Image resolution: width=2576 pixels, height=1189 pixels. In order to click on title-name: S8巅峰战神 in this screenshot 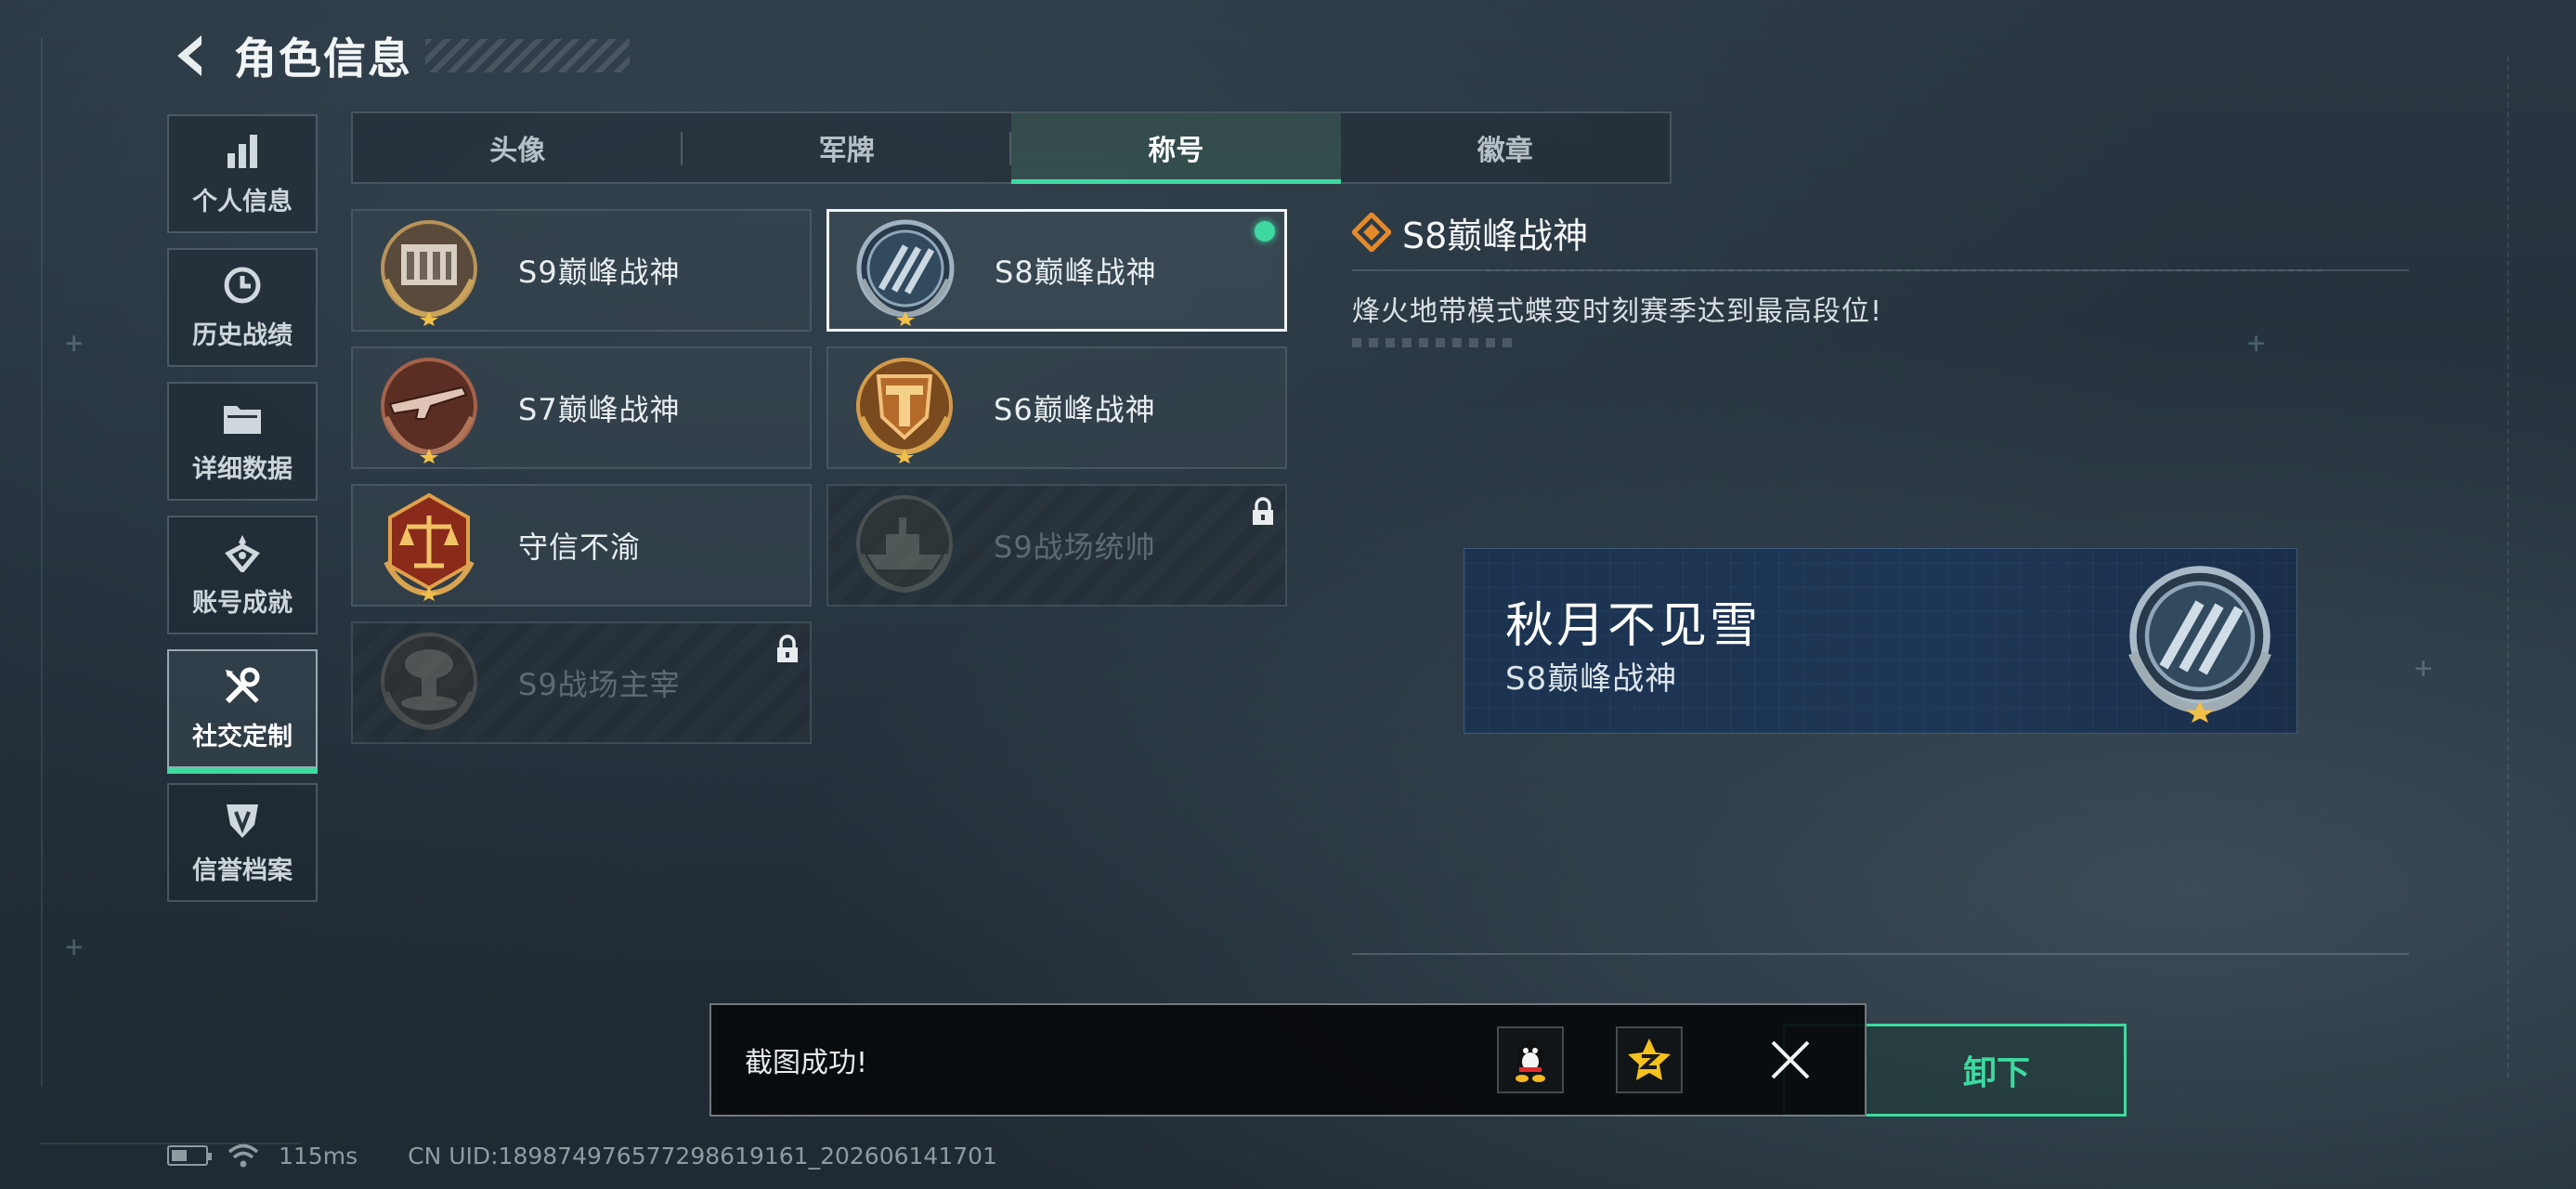, I will do `click(1076, 272)`.